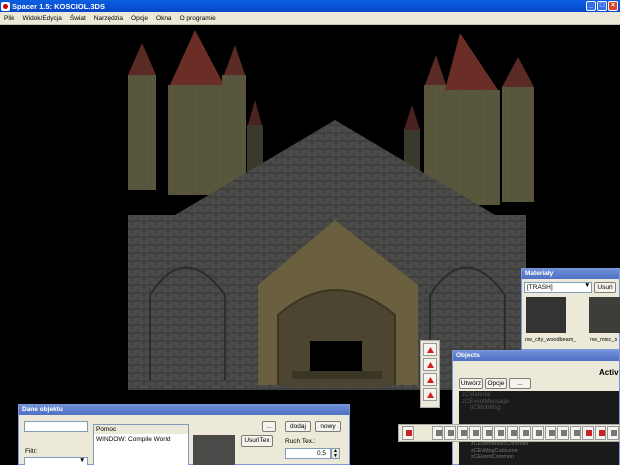 Image resolution: width=620 pixels, height=465 pixels. Describe the element at coordinates (41, 18) in the screenshot. I see `menu-view-edit: Widok/Edycja` at that location.